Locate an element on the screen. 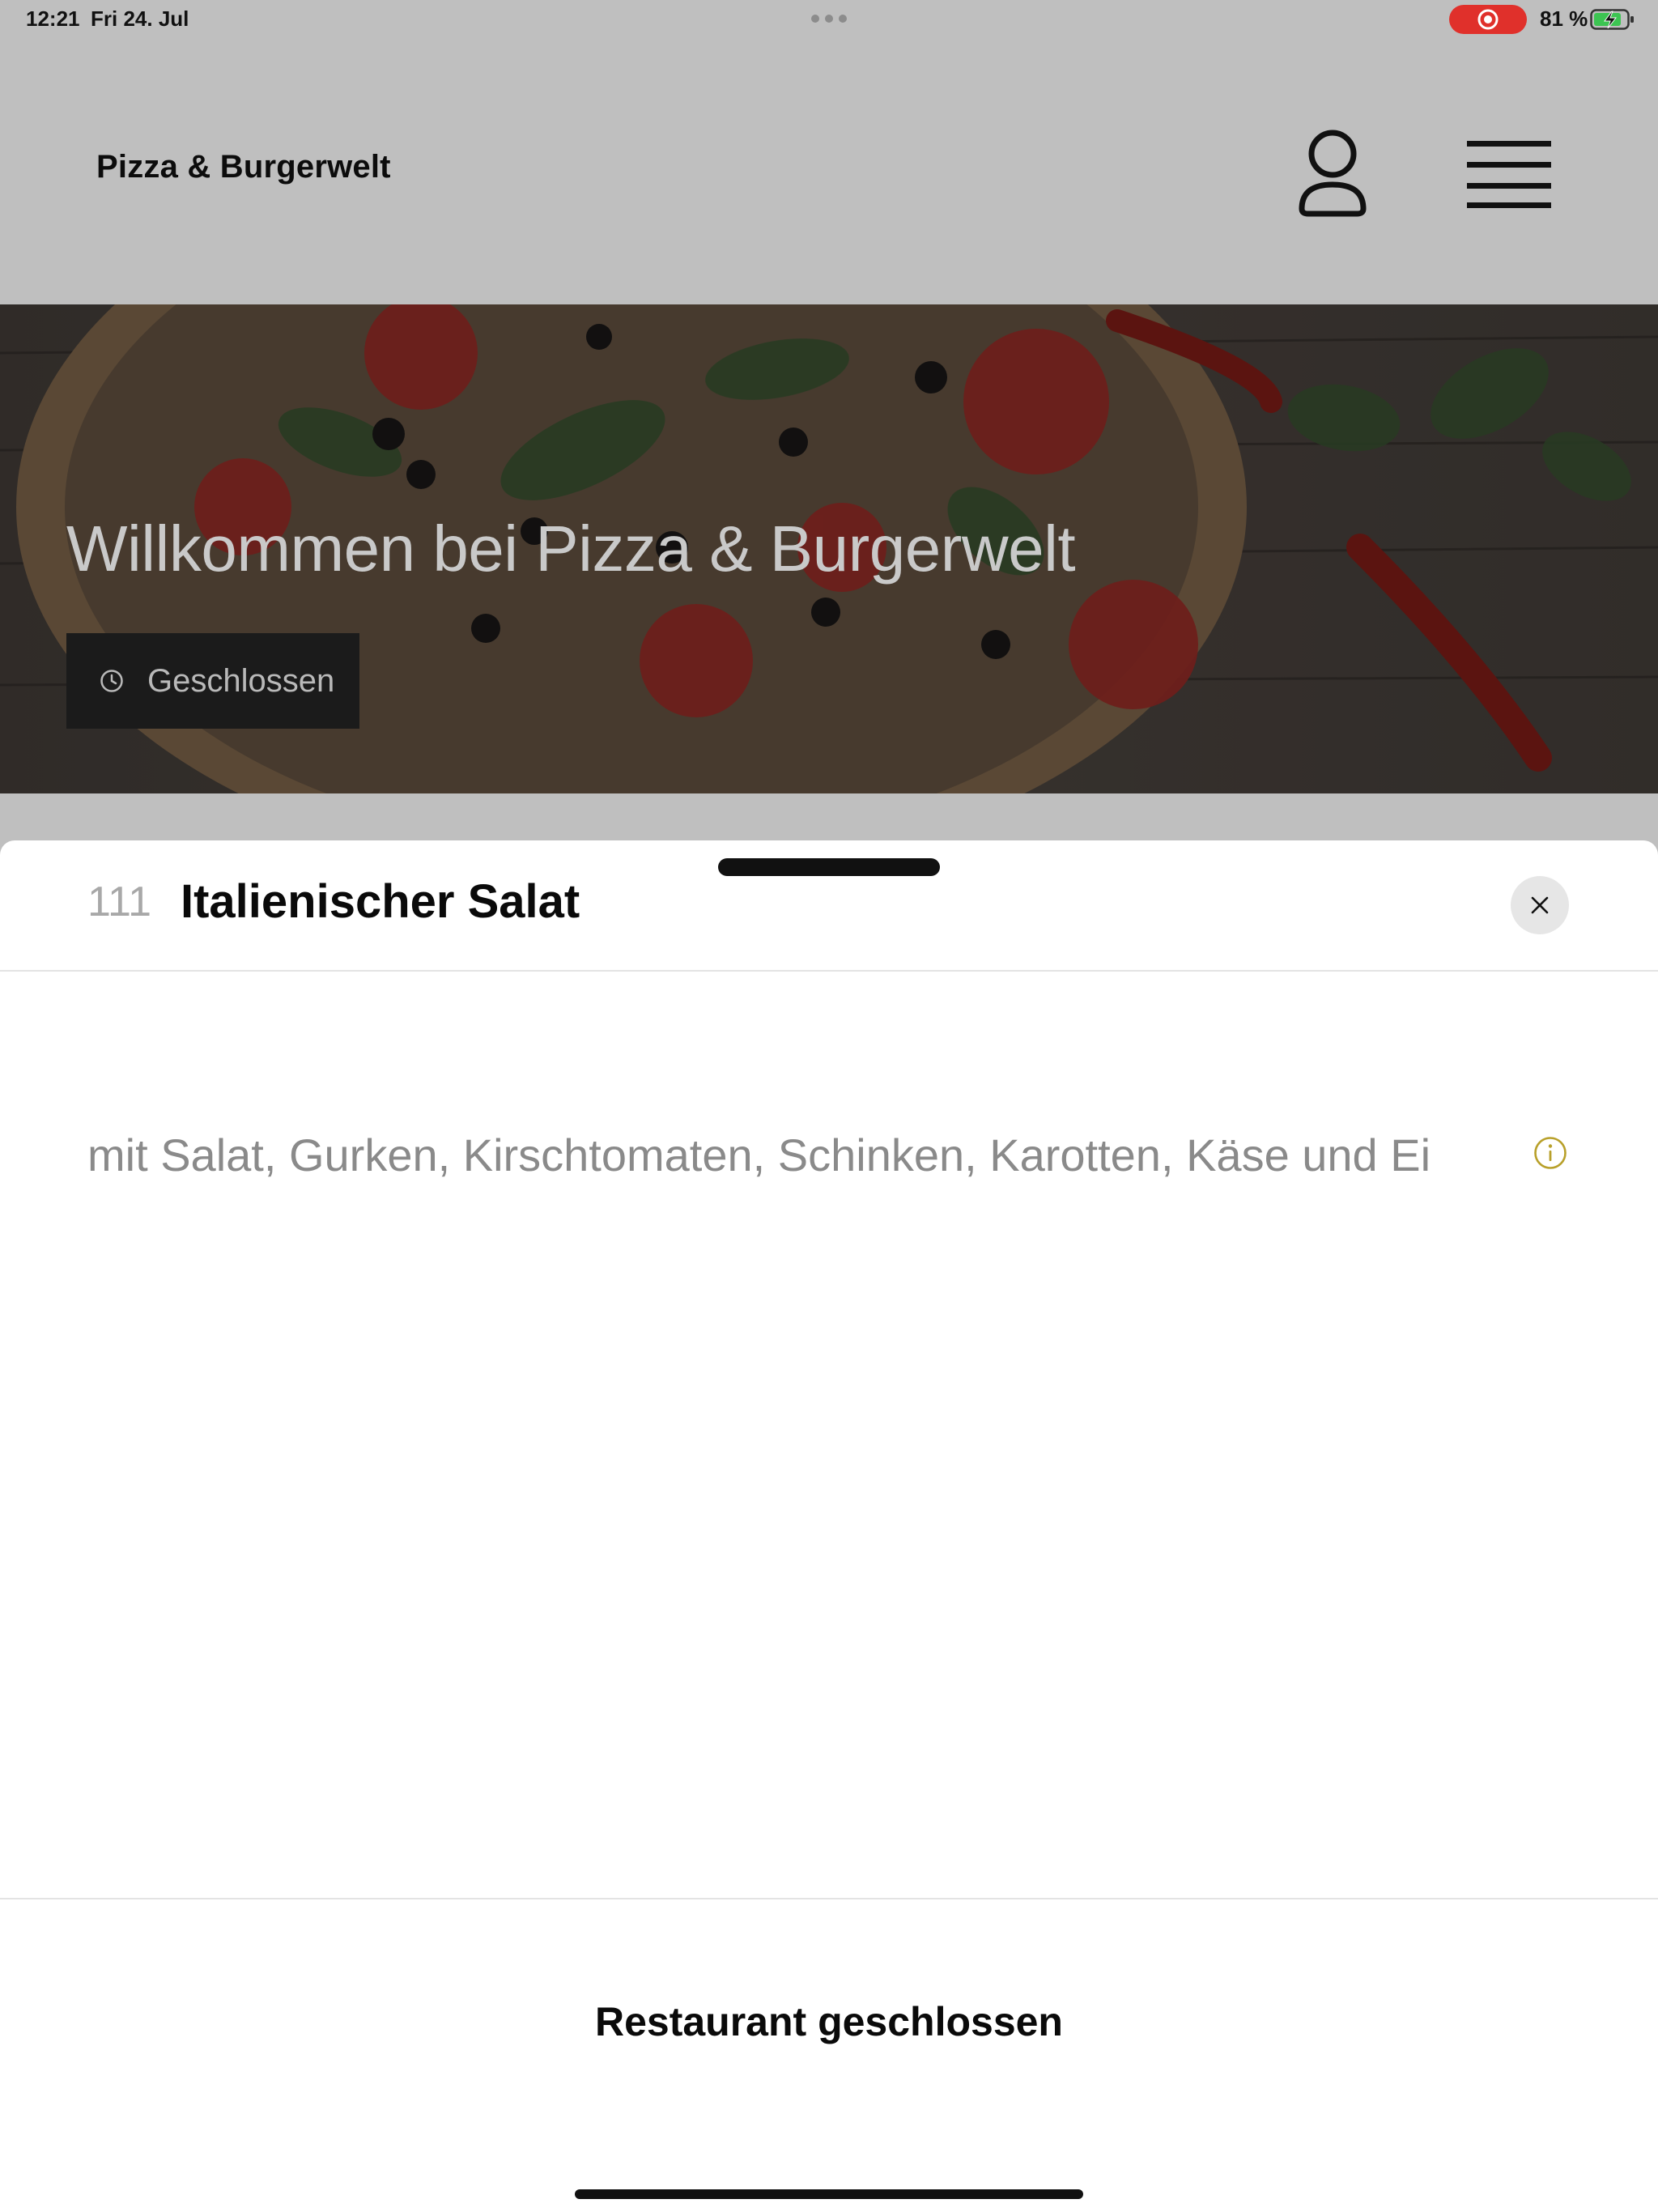 The image size is (1658, 2212). battery-charging-icon is located at coordinates (1612, 19).